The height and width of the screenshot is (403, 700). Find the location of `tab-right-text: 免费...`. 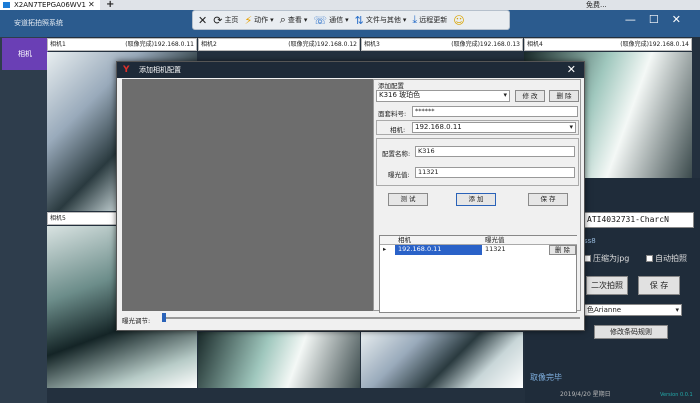

tab-right-text: 免费... is located at coordinates (596, 5).